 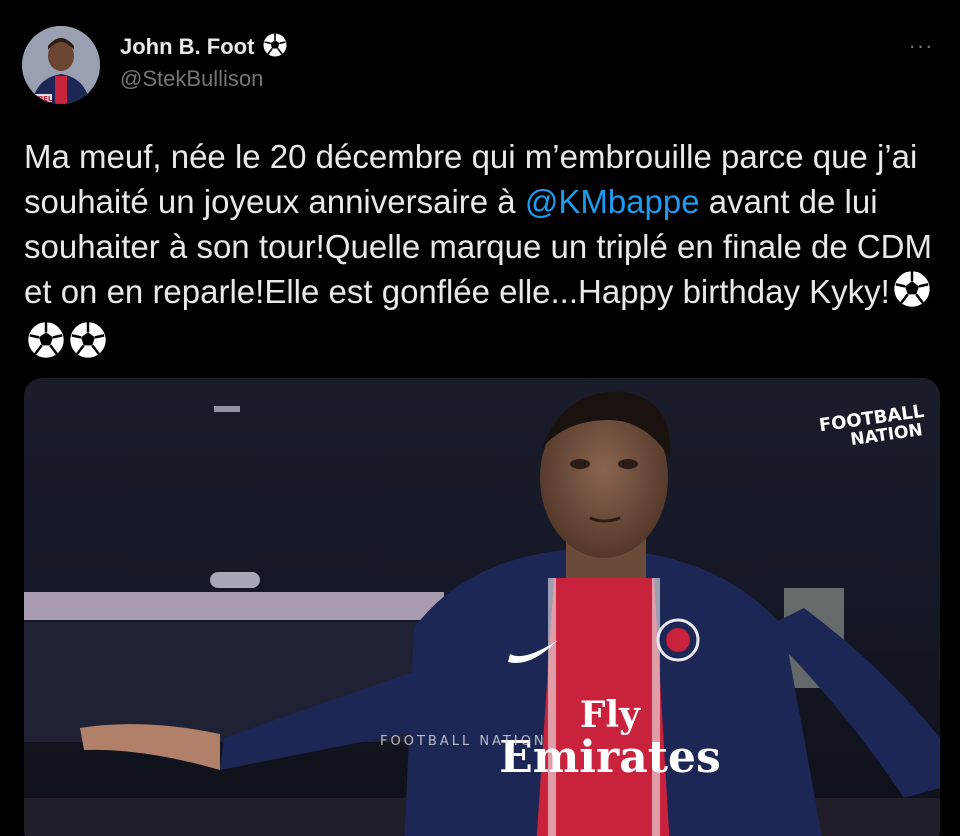 I want to click on display-name: John B. Foot, so click(x=187, y=47).